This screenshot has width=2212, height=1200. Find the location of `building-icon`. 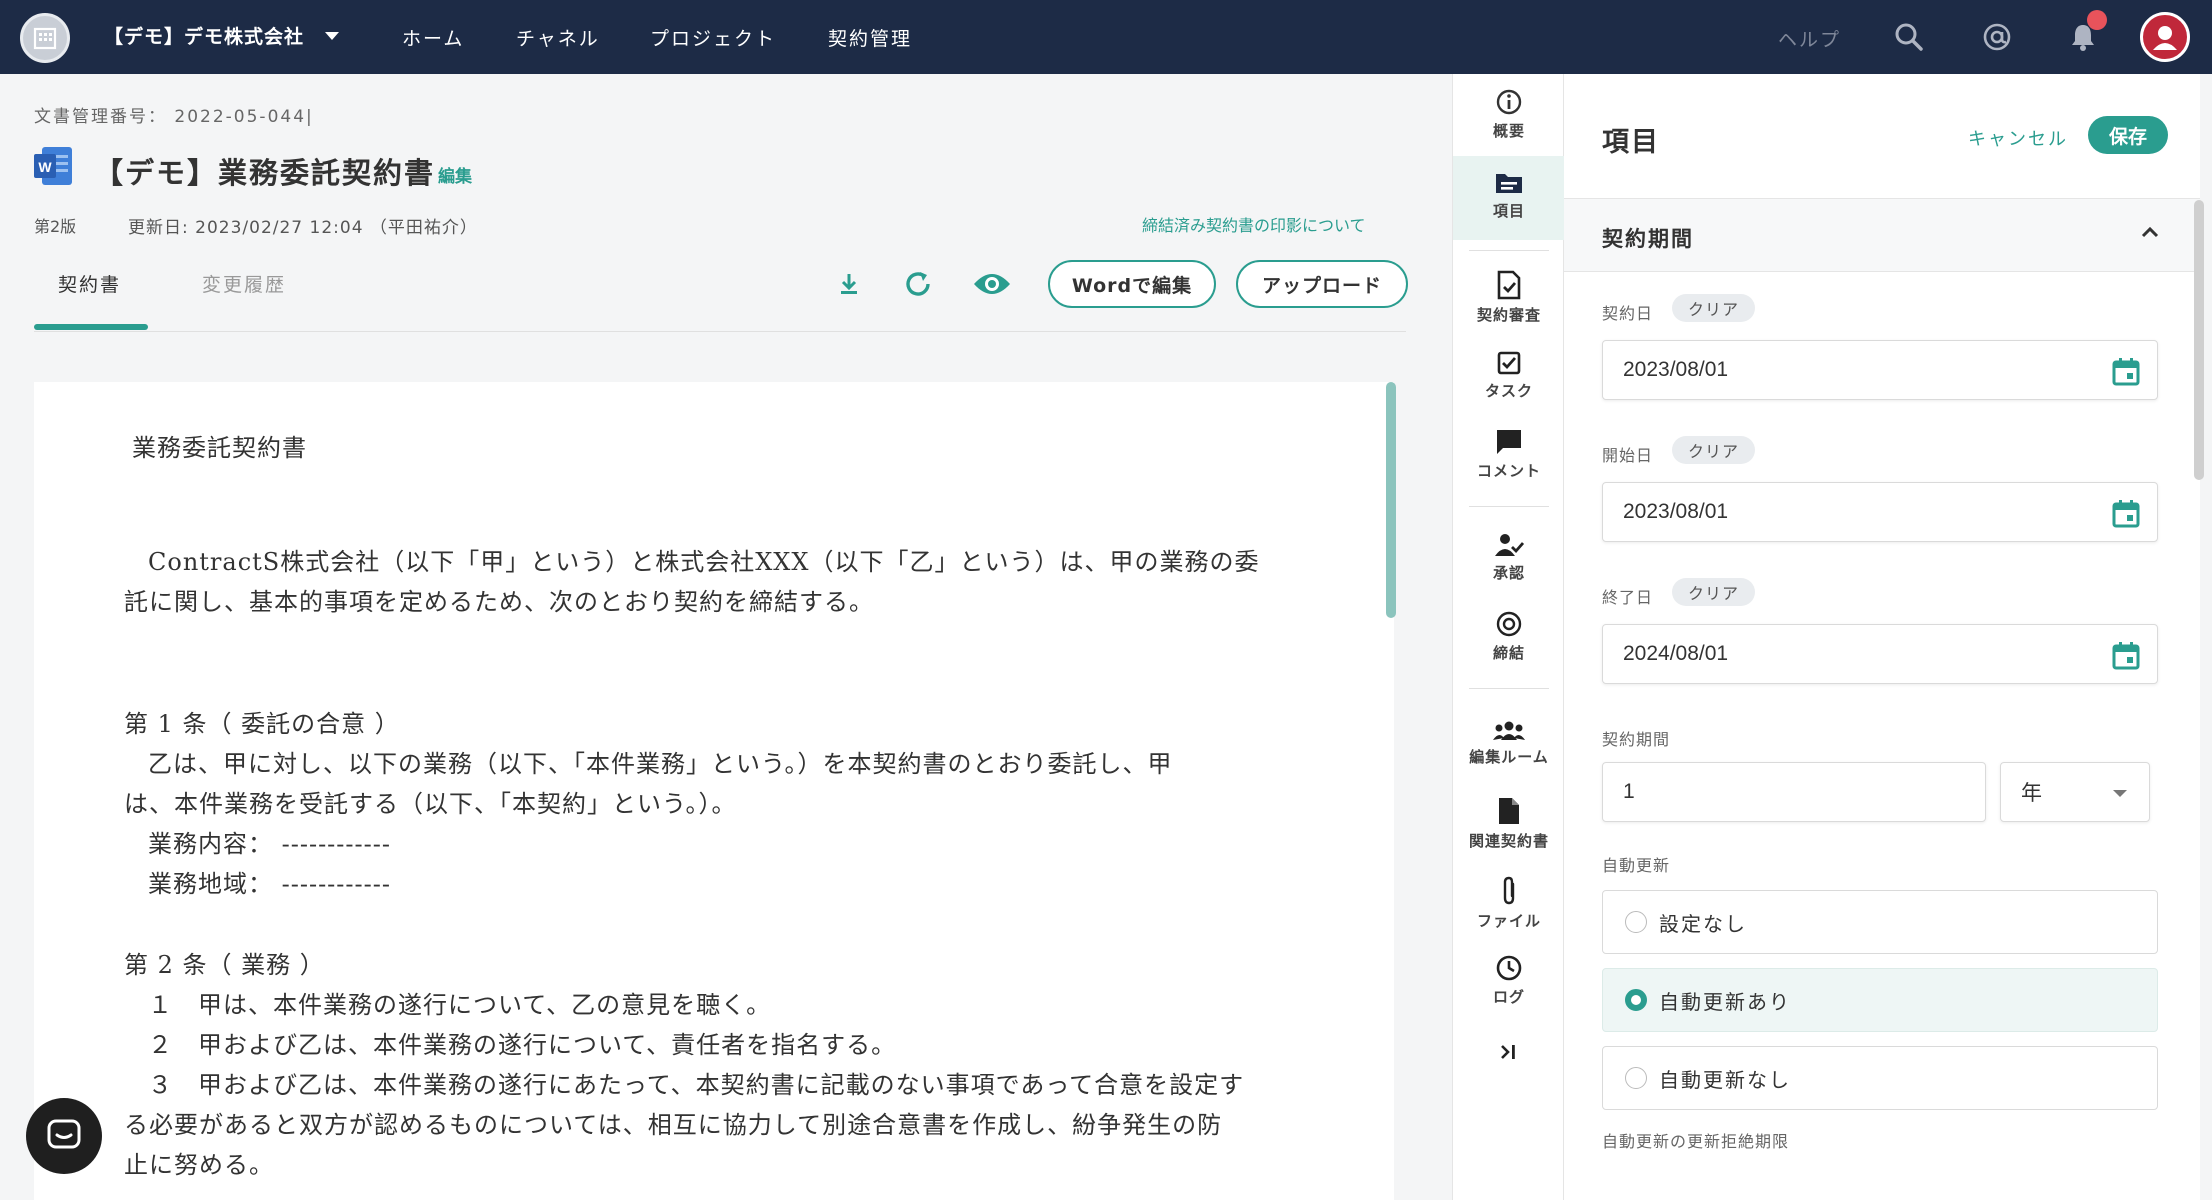

building-icon is located at coordinates (45, 38).